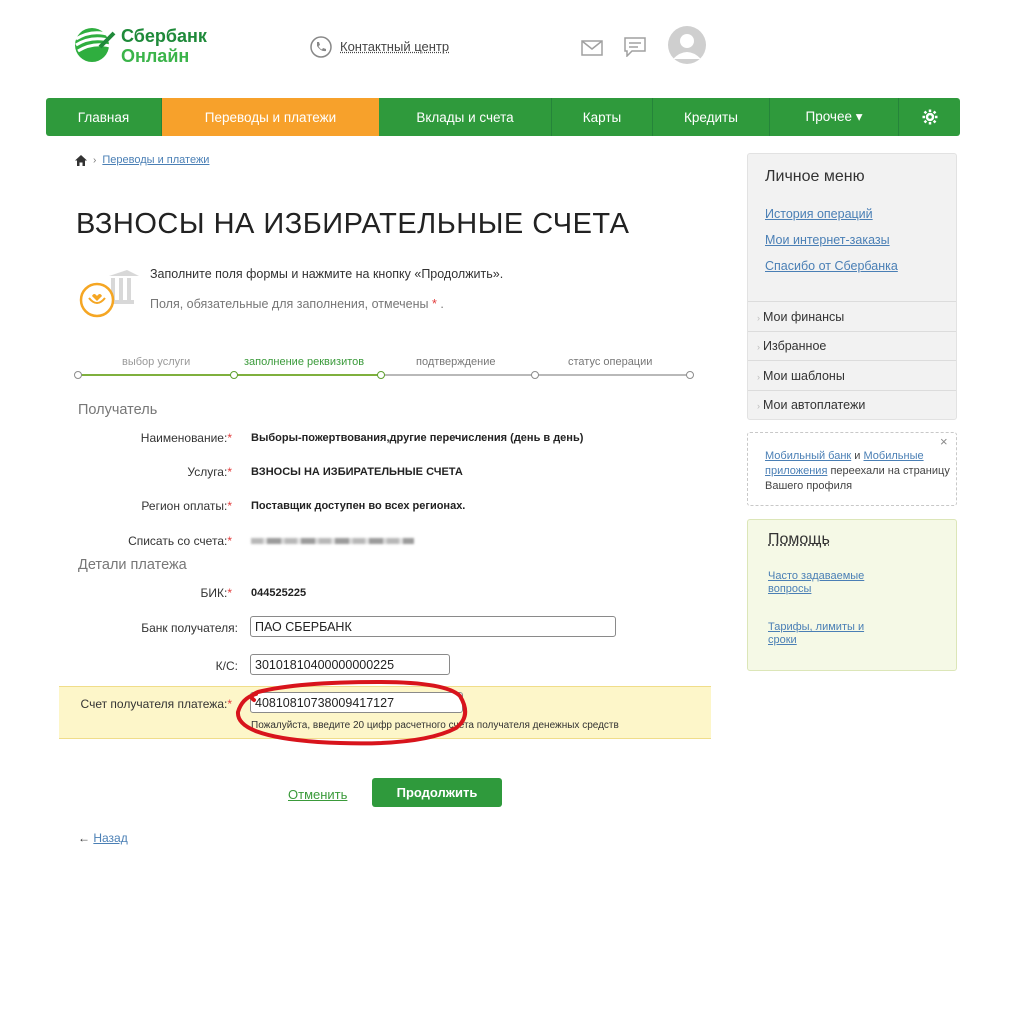  What do you see at coordinates (610, 362) in the screenshot?
I see `step-status: статус операции` at bounding box center [610, 362].